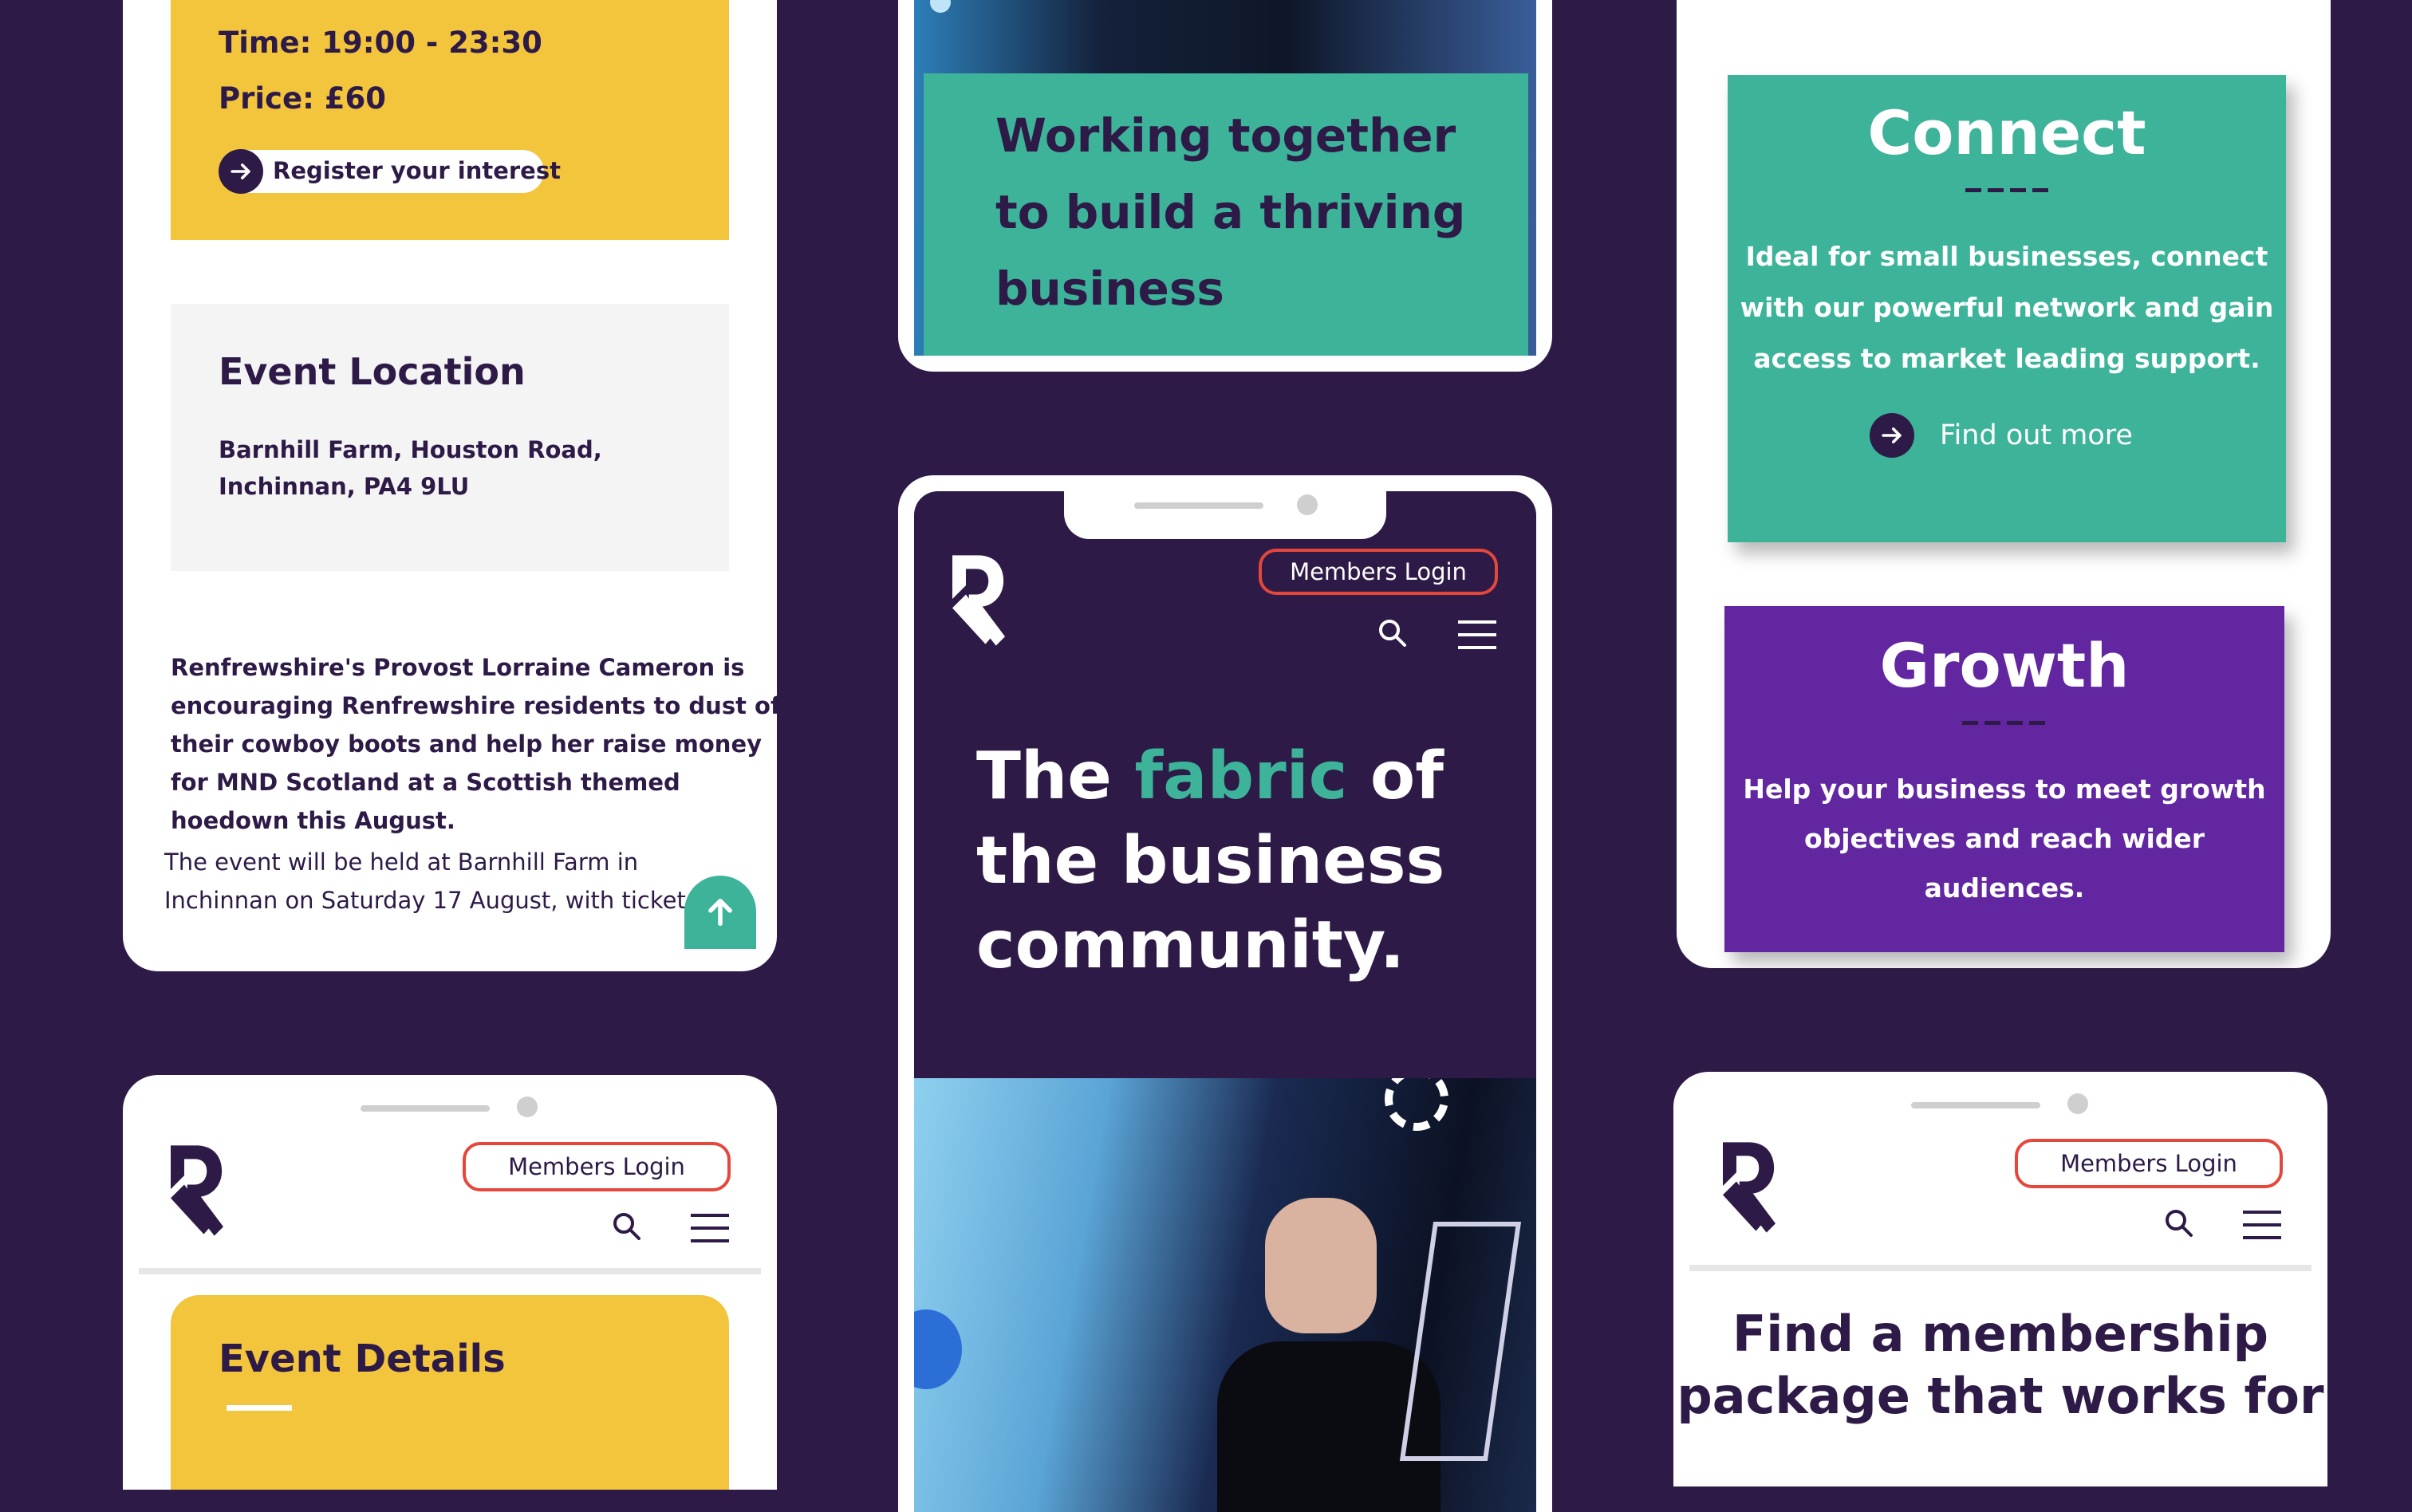 This screenshot has height=1512, width=2412. I want to click on connect-title: Connect, so click(2007, 132).